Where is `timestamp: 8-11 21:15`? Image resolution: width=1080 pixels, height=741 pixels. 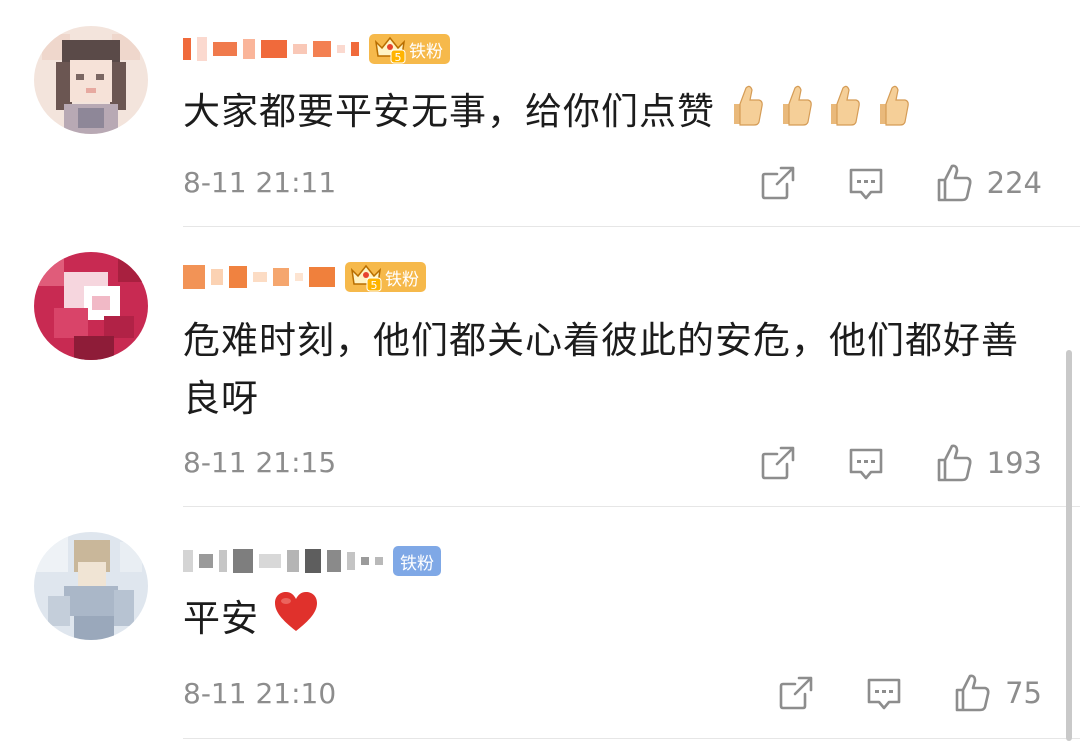
timestamp: 8-11 21:15 is located at coordinates (260, 462).